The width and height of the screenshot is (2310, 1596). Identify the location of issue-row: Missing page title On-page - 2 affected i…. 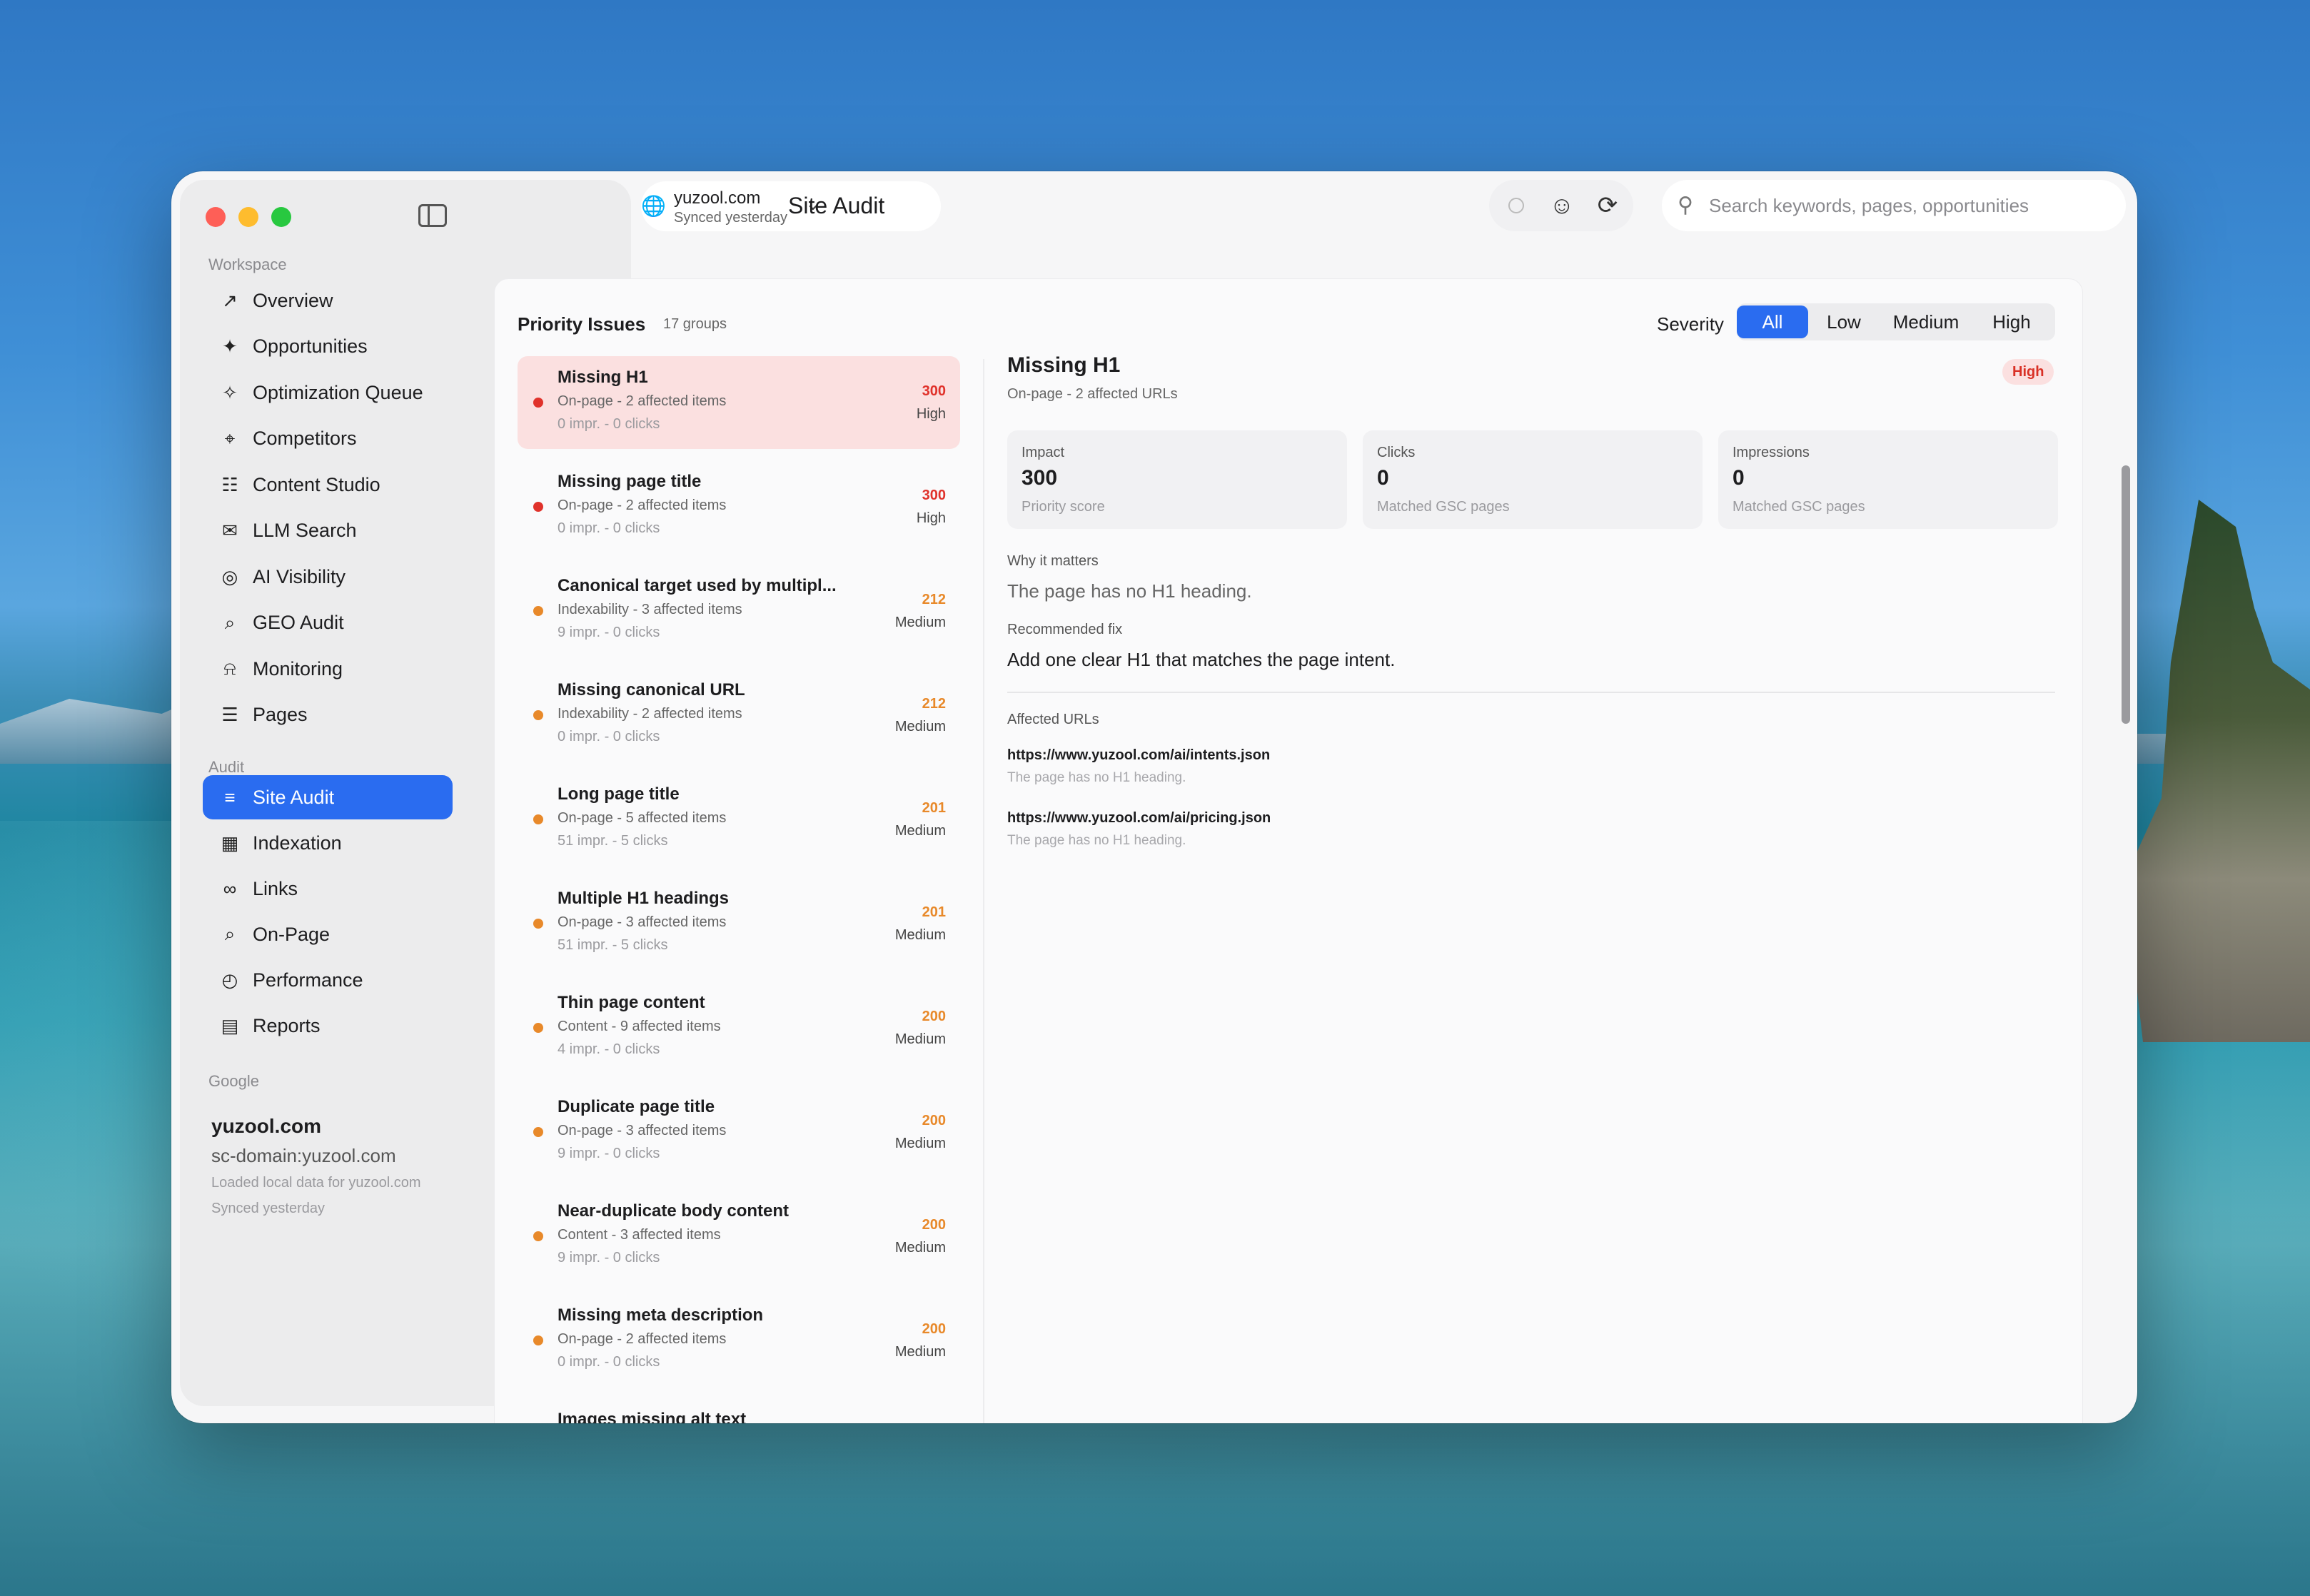
(739, 506).